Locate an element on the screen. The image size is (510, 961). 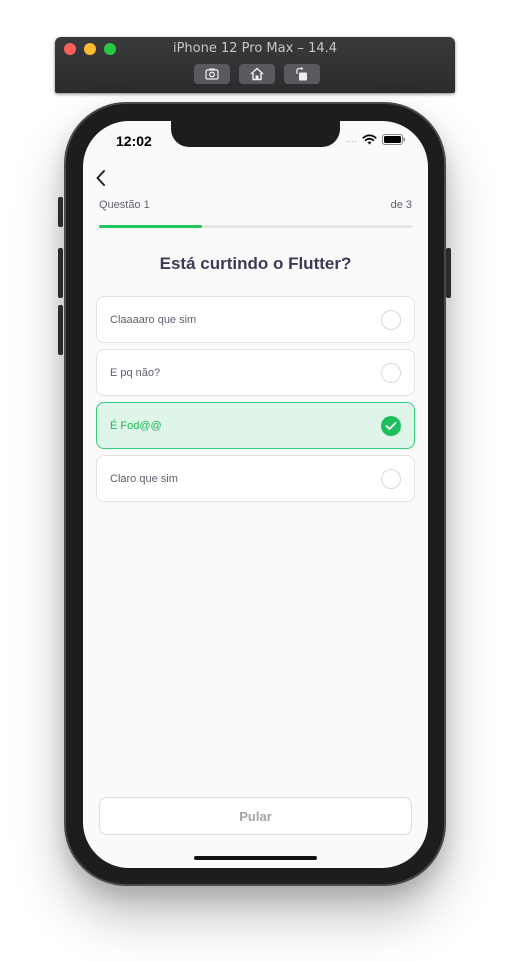
back-button is located at coordinates (101, 178).